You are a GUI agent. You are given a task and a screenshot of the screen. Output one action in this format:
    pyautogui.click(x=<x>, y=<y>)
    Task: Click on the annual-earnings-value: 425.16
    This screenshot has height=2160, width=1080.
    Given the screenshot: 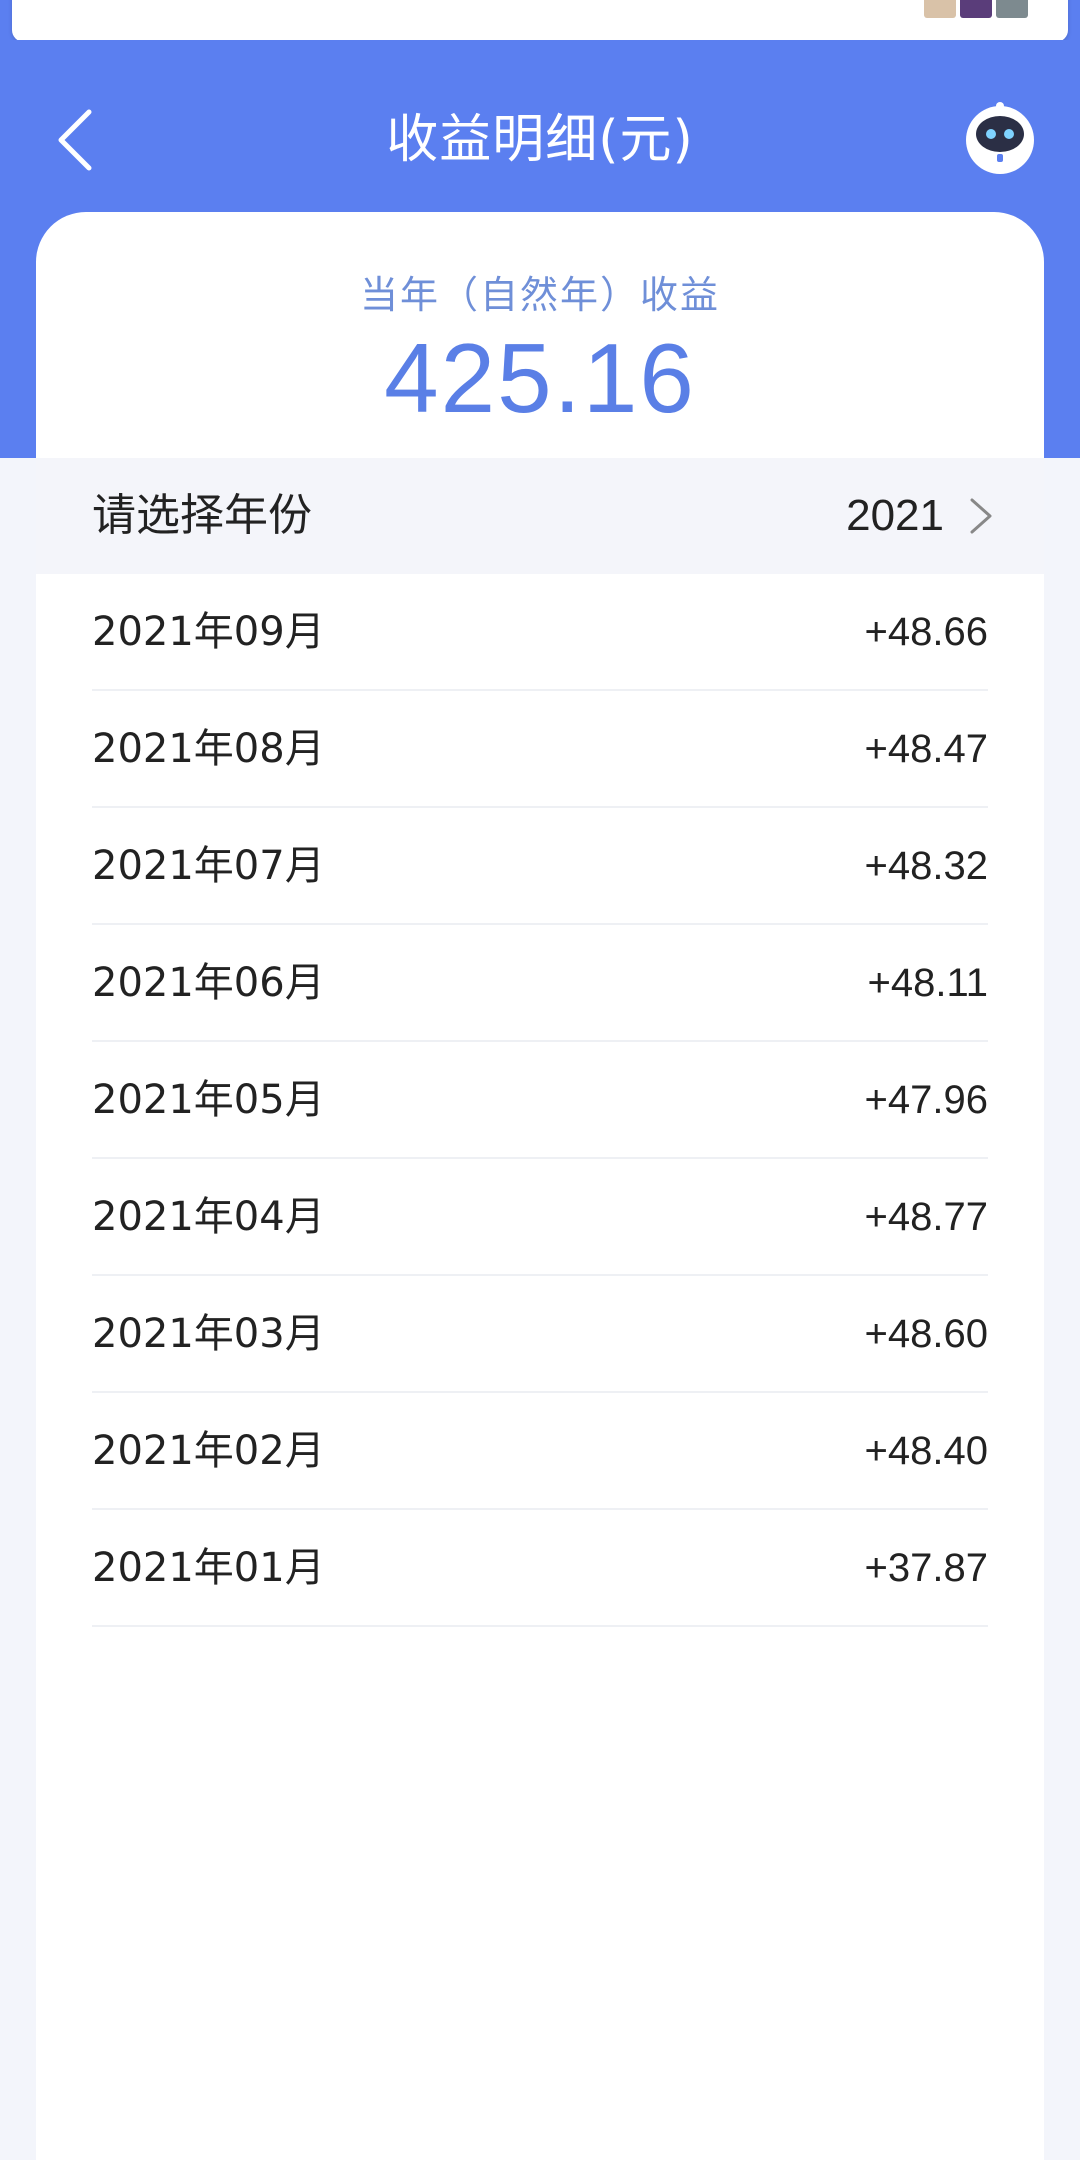 What is the action you would take?
    pyautogui.click(x=540, y=378)
    